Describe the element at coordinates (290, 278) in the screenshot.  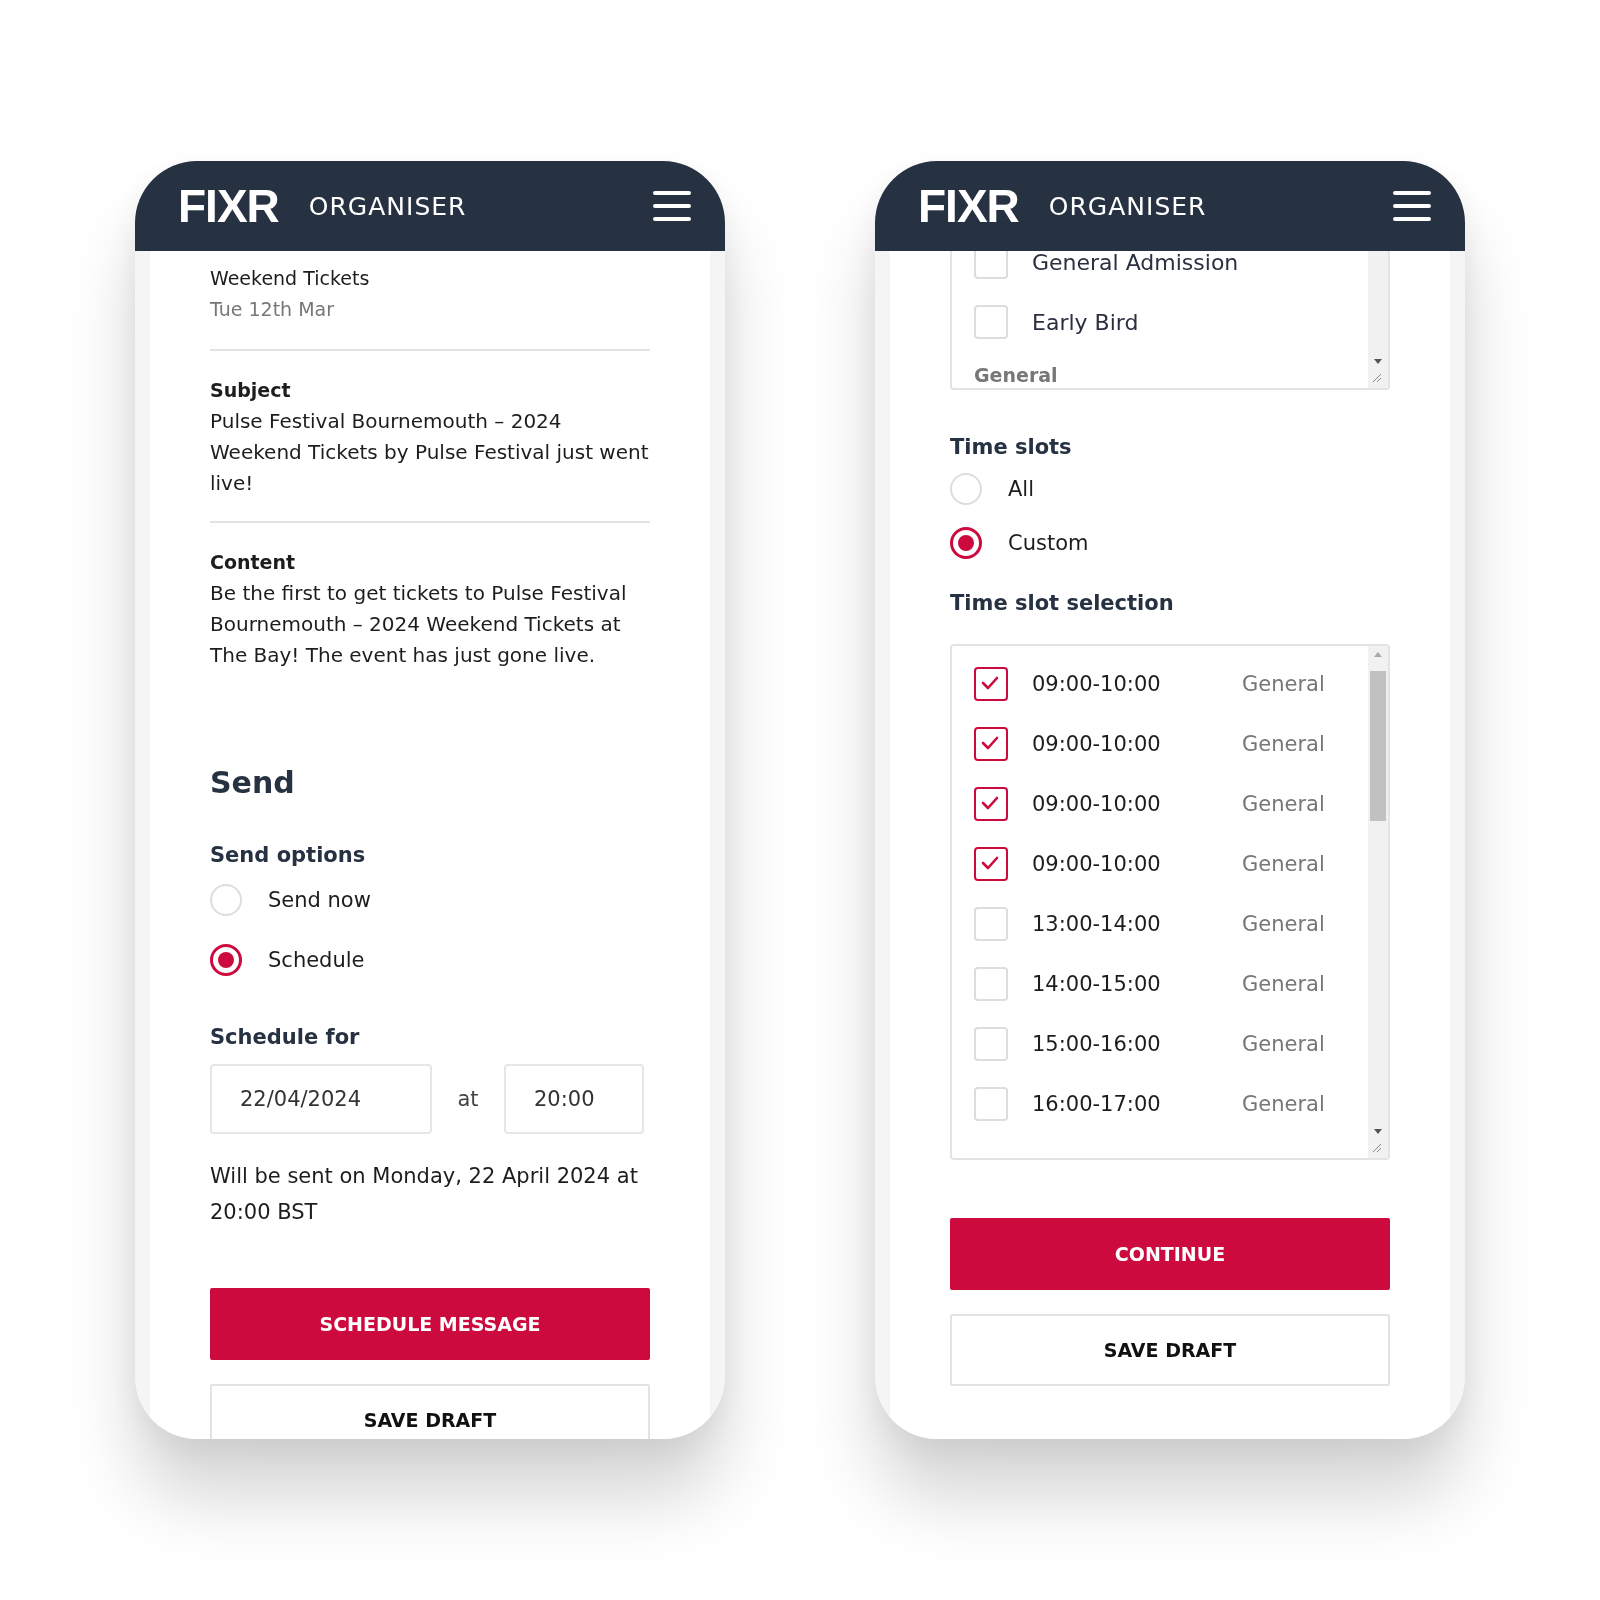
I see `event-title: Weekend Tickets` at that location.